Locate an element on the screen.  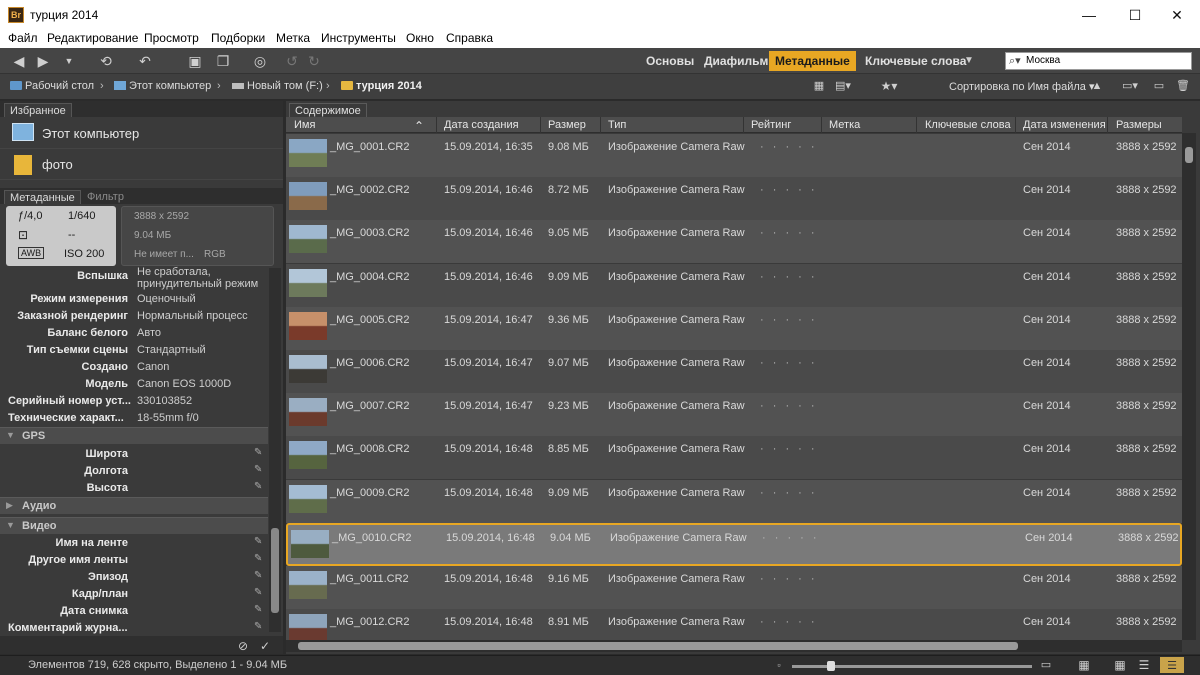
workspace-filmstrip: Диафильм is located at coordinates (736, 61).